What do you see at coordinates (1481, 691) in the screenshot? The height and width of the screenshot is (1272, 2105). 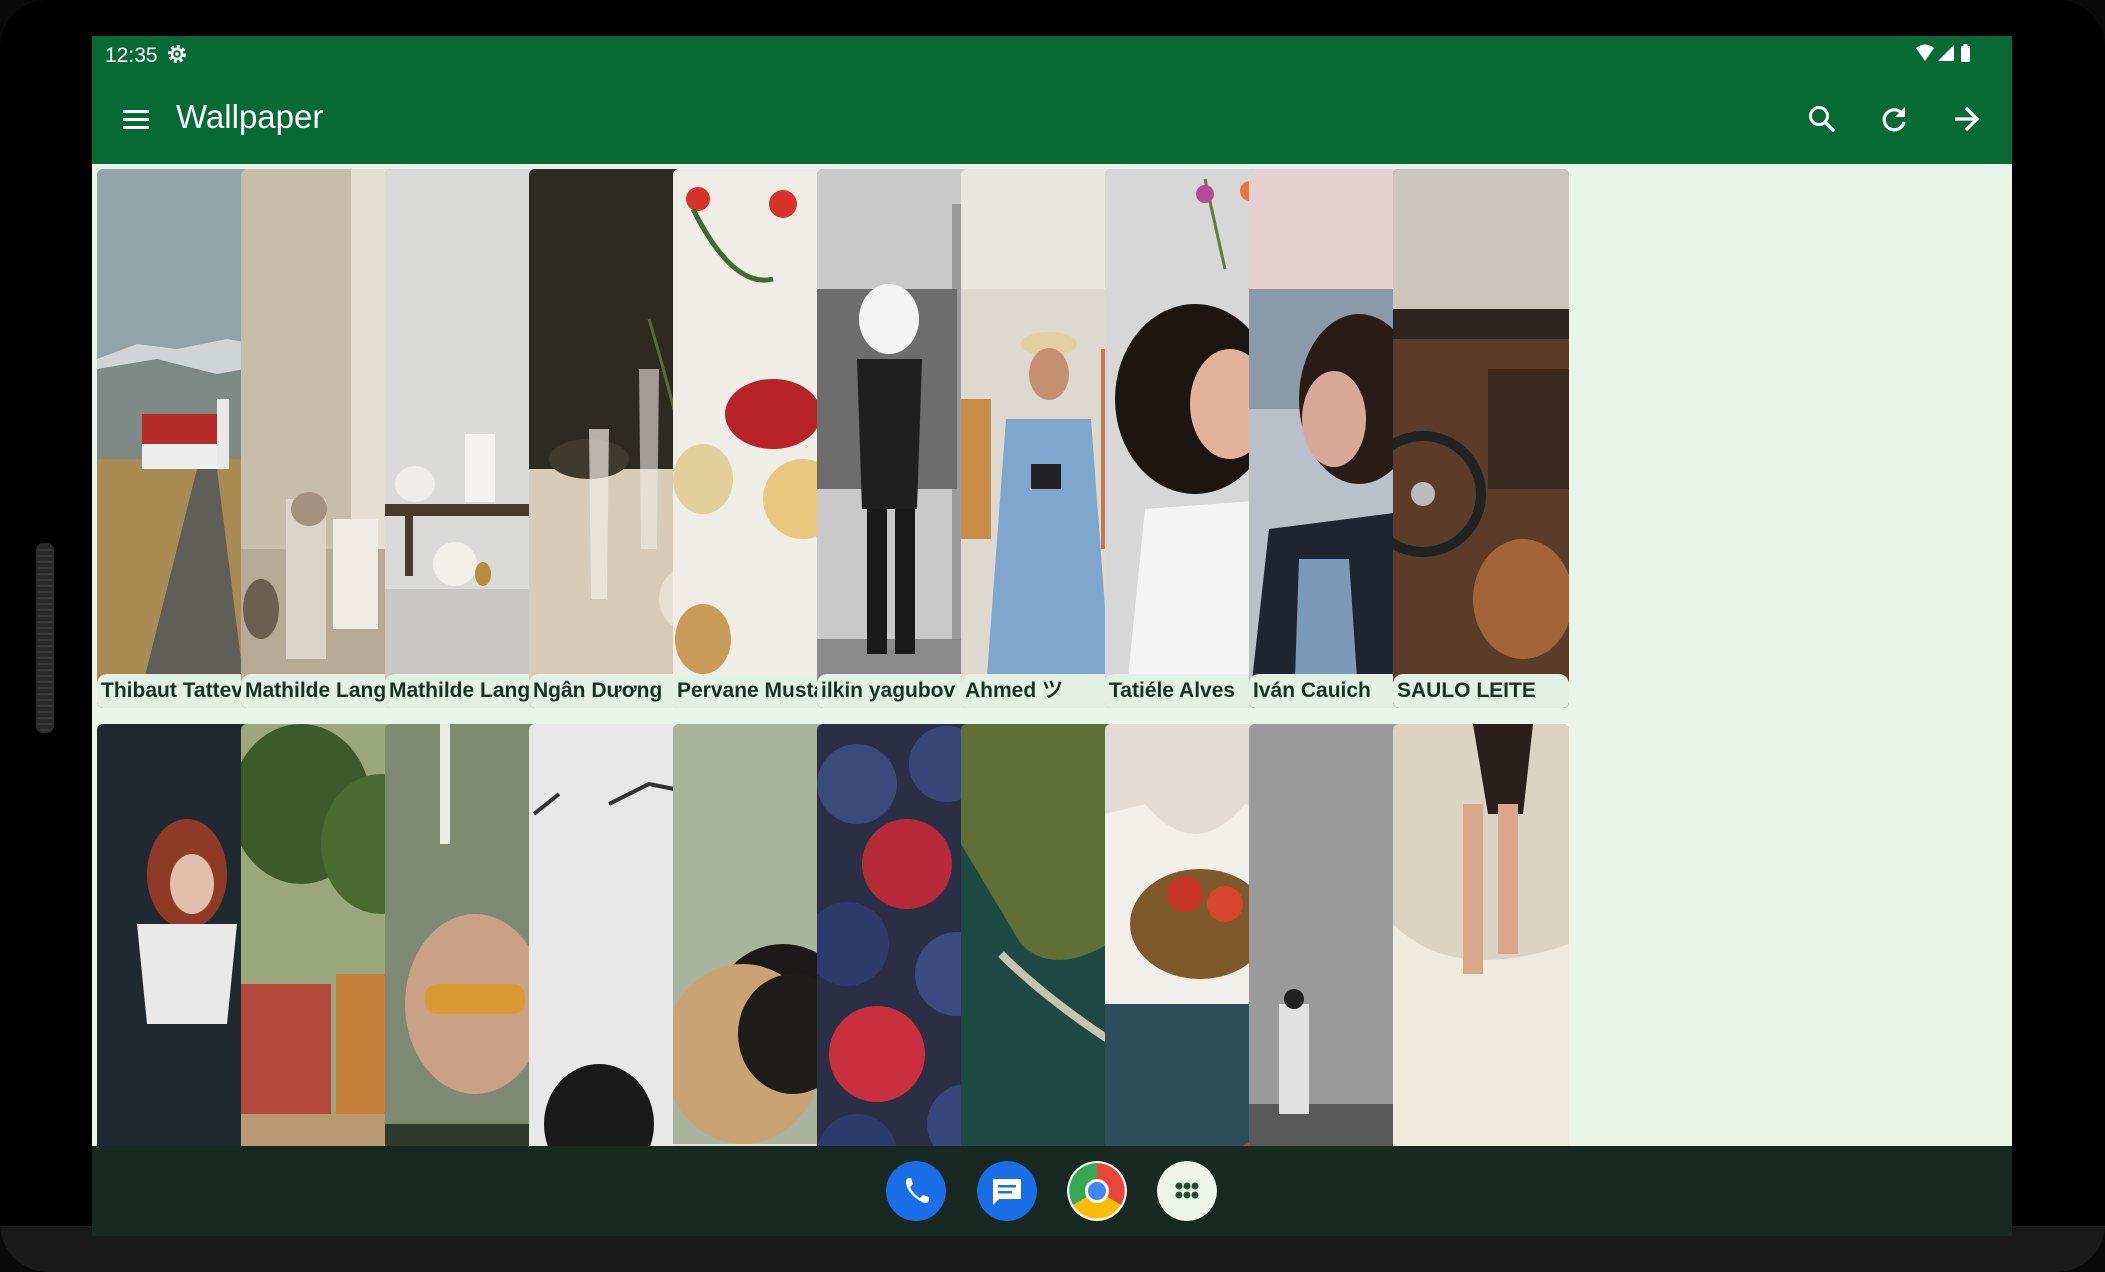 I see `wallpaper-author-label: SAULO LEITE` at bounding box center [1481, 691].